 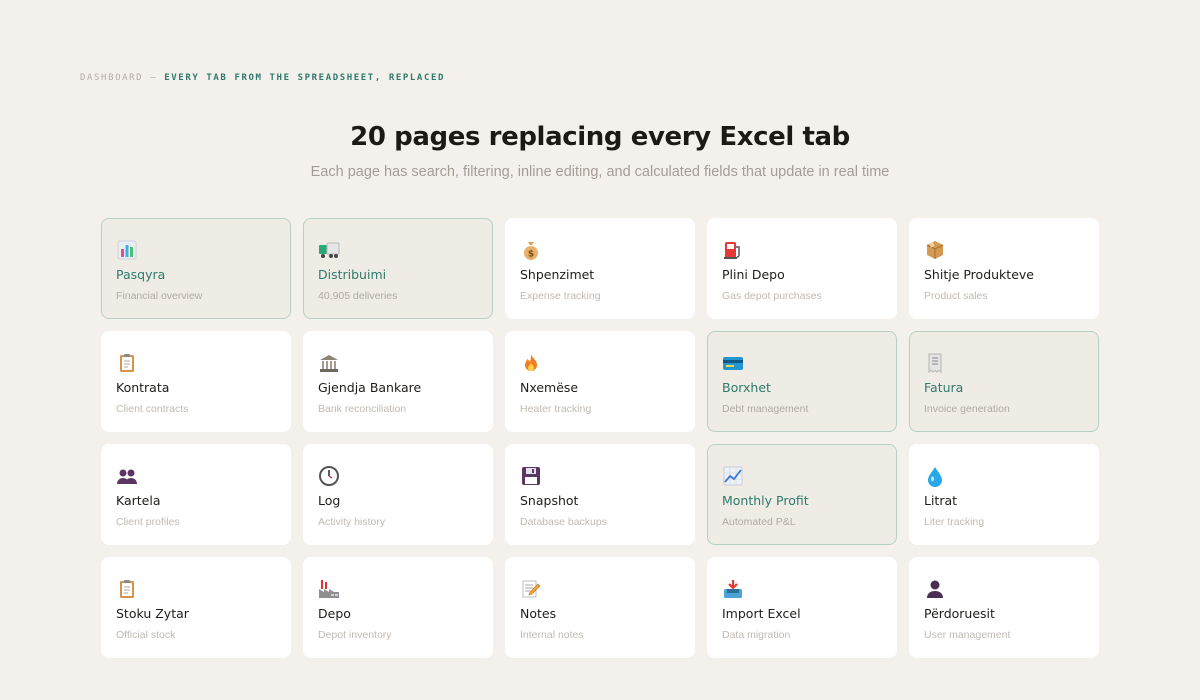 I want to click on trending-up-chart-icon, so click(x=733, y=476).